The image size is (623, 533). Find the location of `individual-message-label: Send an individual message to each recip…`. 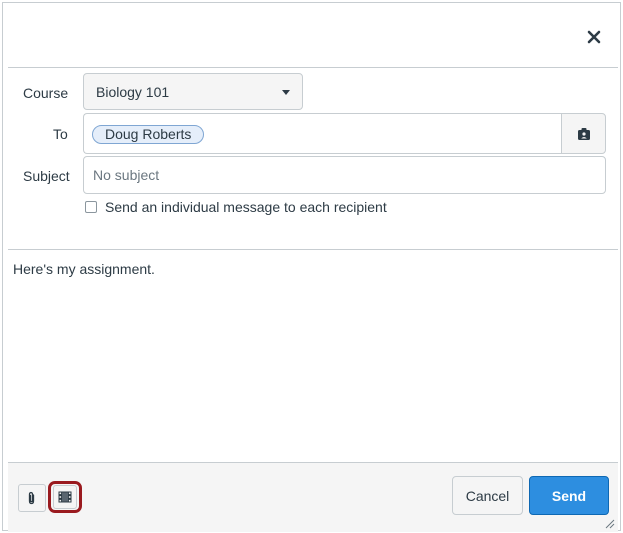

individual-message-label: Send an individual message to each recip… is located at coordinates (246, 207).